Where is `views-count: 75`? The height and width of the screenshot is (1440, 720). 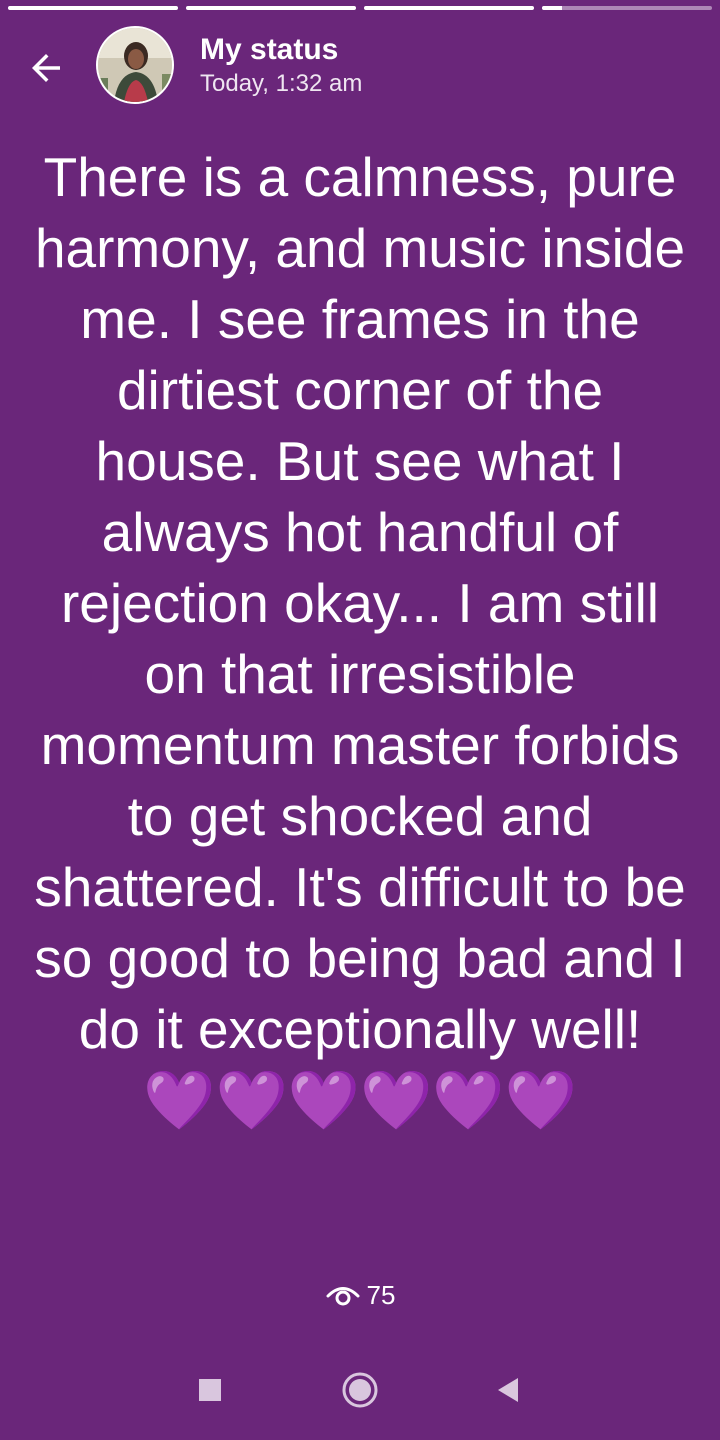
views-count: 75 is located at coordinates (381, 1295).